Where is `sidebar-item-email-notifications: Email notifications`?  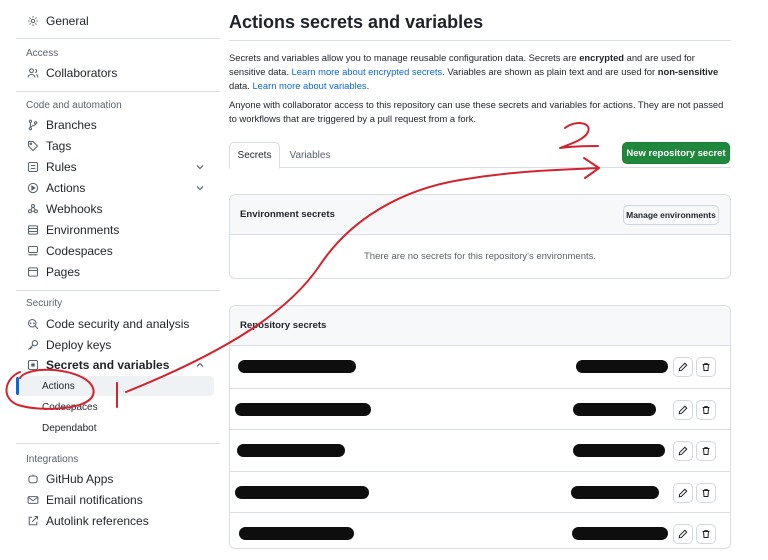
sidebar-item-email-notifications: Email notifications is located at coordinates (115, 500).